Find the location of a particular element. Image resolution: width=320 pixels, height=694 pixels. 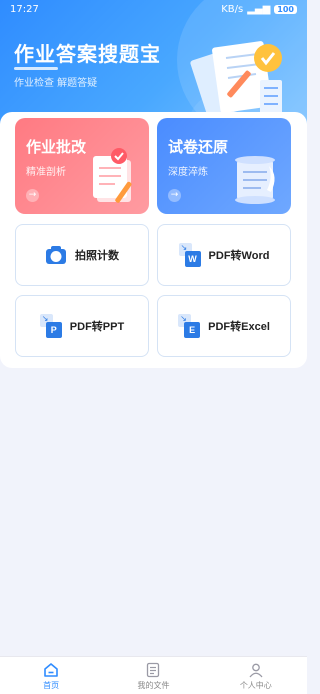

user-icon is located at coordinates (256, 670).